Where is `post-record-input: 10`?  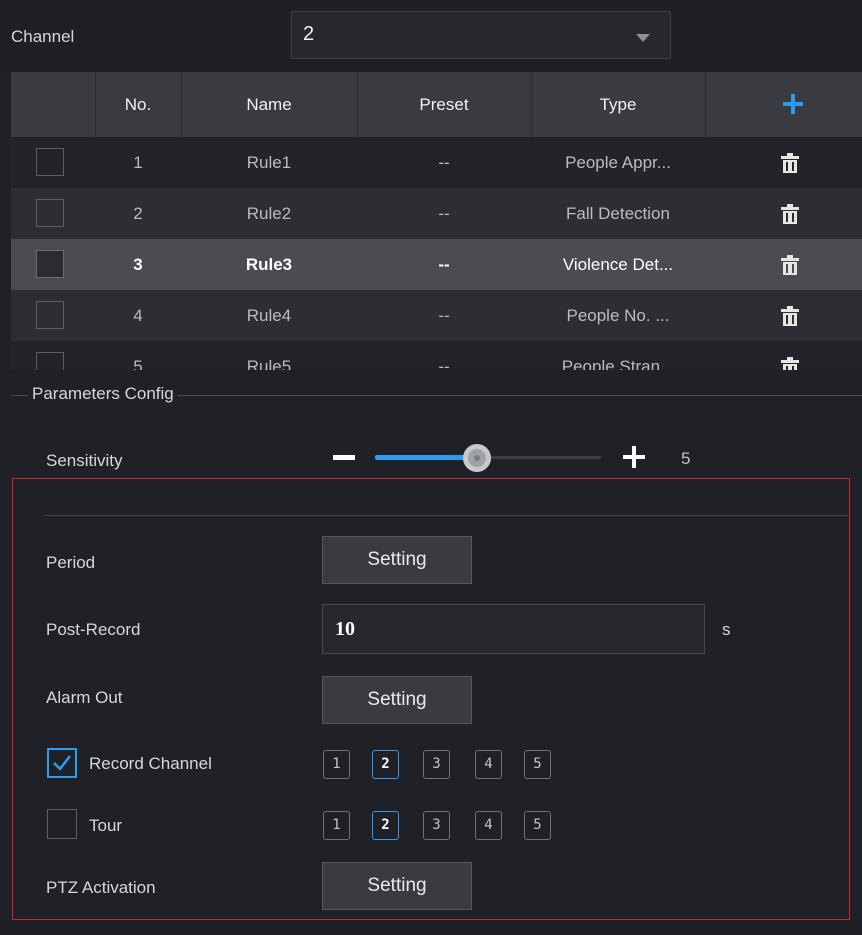
post-record-input: 10 is located at coordinates (513, 629).